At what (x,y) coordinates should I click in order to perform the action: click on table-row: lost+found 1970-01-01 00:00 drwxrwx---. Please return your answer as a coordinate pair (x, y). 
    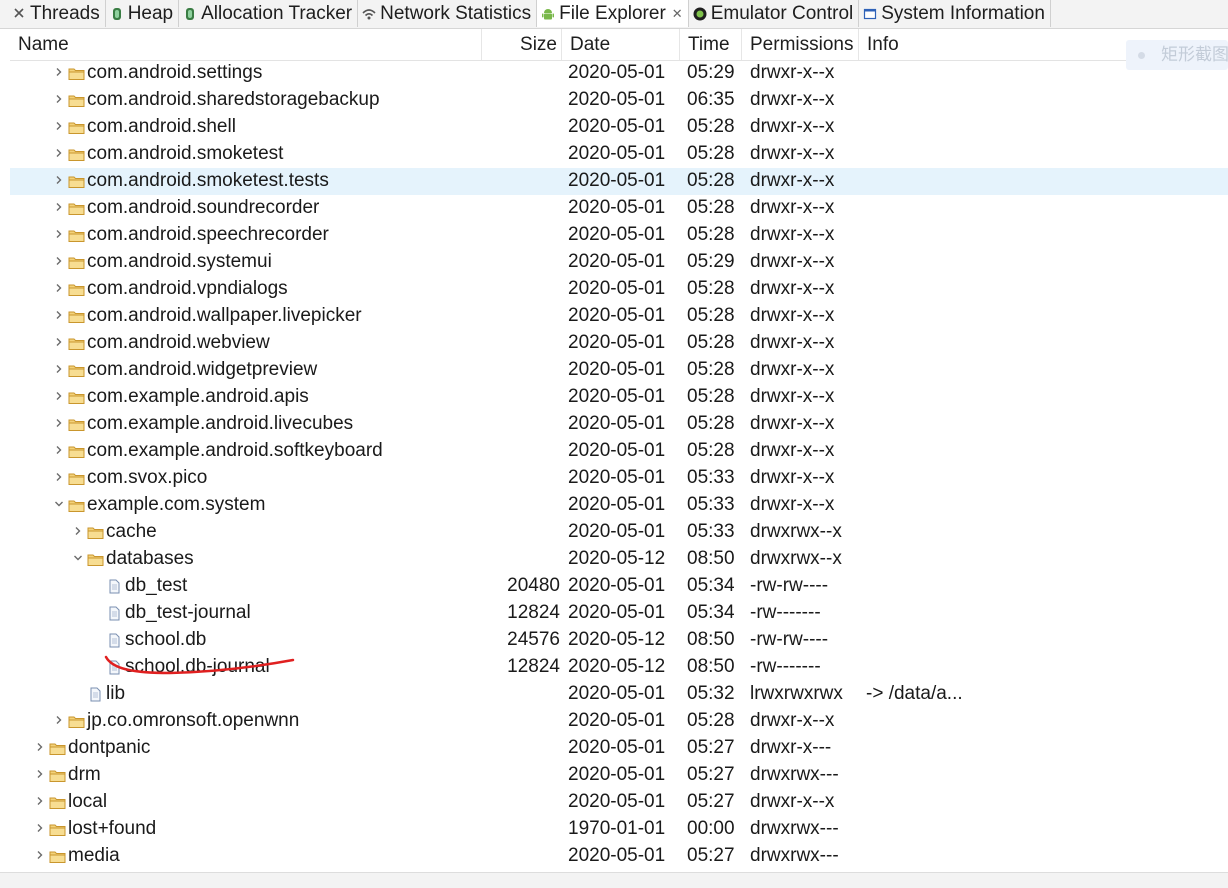
    Looking at the image, I should click on (619, 829).